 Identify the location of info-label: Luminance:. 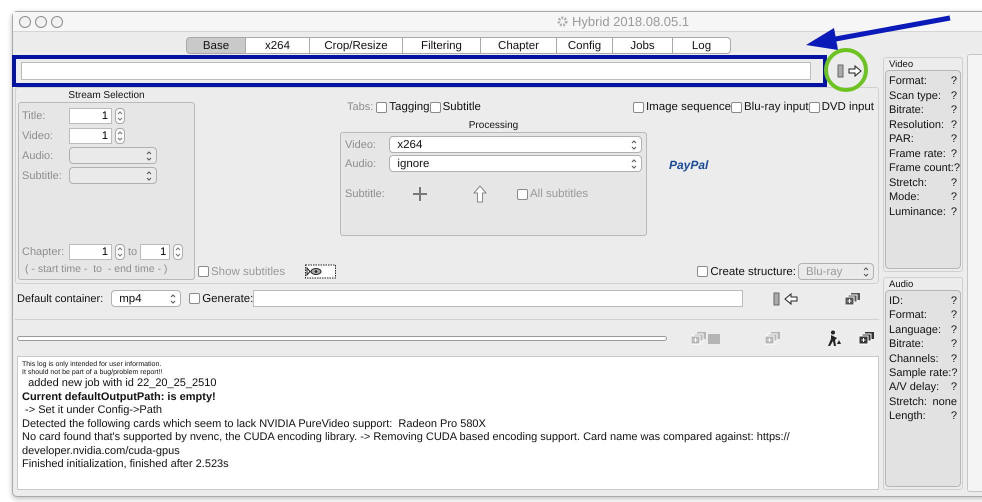
(917, 211).